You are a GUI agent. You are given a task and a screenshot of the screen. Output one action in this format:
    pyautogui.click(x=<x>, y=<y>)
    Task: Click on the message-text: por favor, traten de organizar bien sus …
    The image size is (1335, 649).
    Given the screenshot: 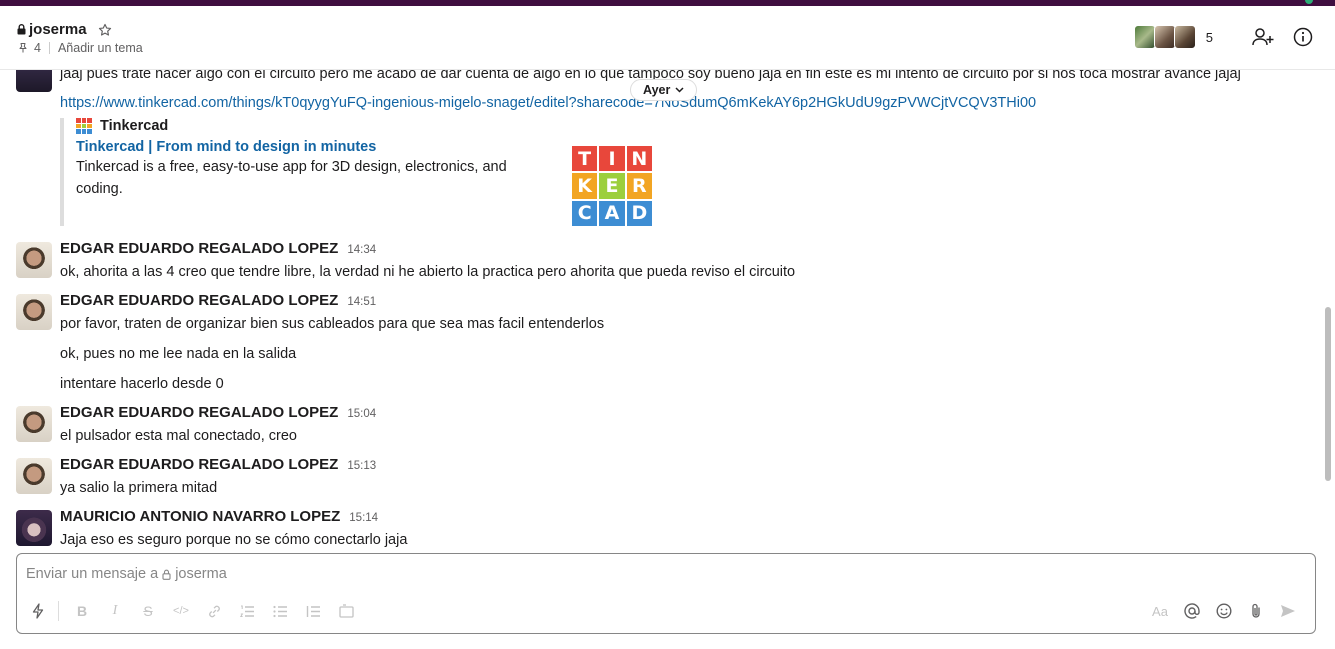 What is the action you would take?
    pyautogui.click(x=332, y=324)
    